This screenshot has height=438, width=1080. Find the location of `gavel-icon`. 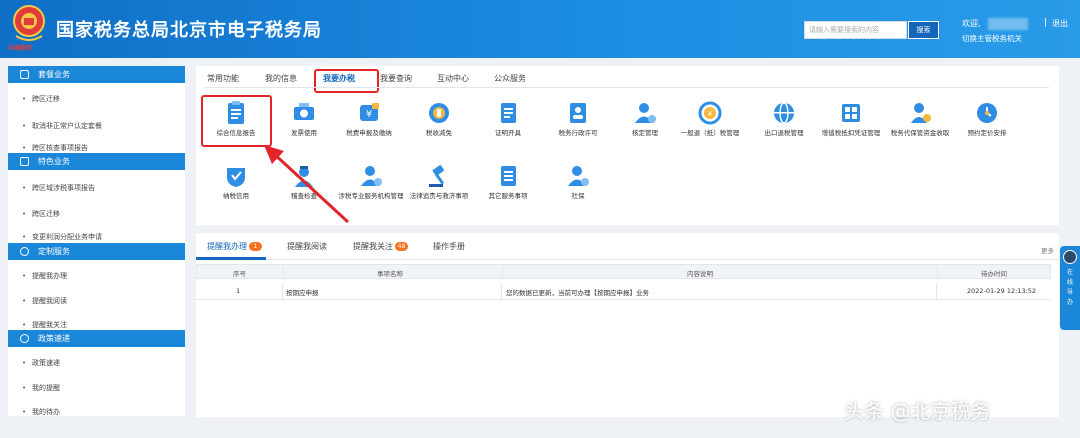

gavel-icon is located at coordinates (437, 176).